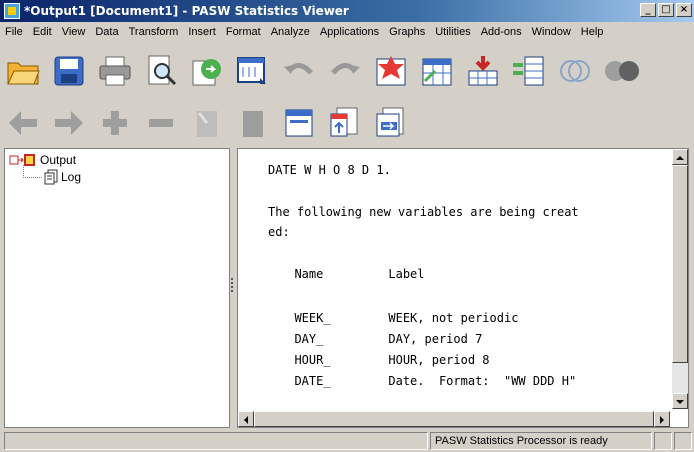 The width and height of the screenshot is (694, 452). I want to click on arrow-down-icon, so click(680, 402).